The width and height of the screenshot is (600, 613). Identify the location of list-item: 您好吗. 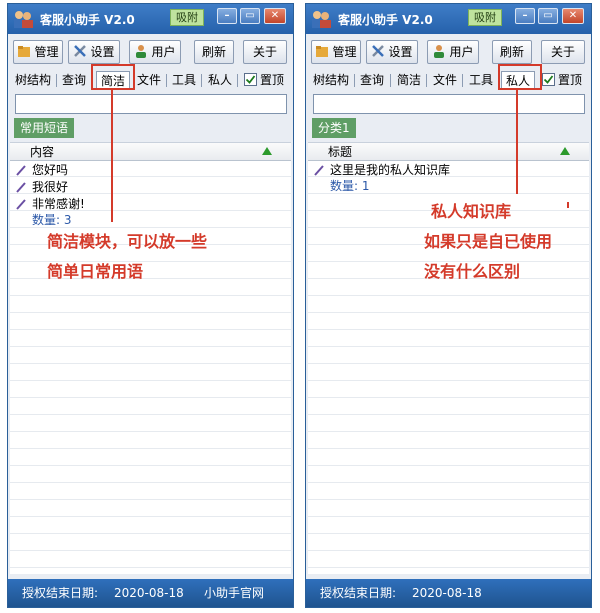
(150, 170).